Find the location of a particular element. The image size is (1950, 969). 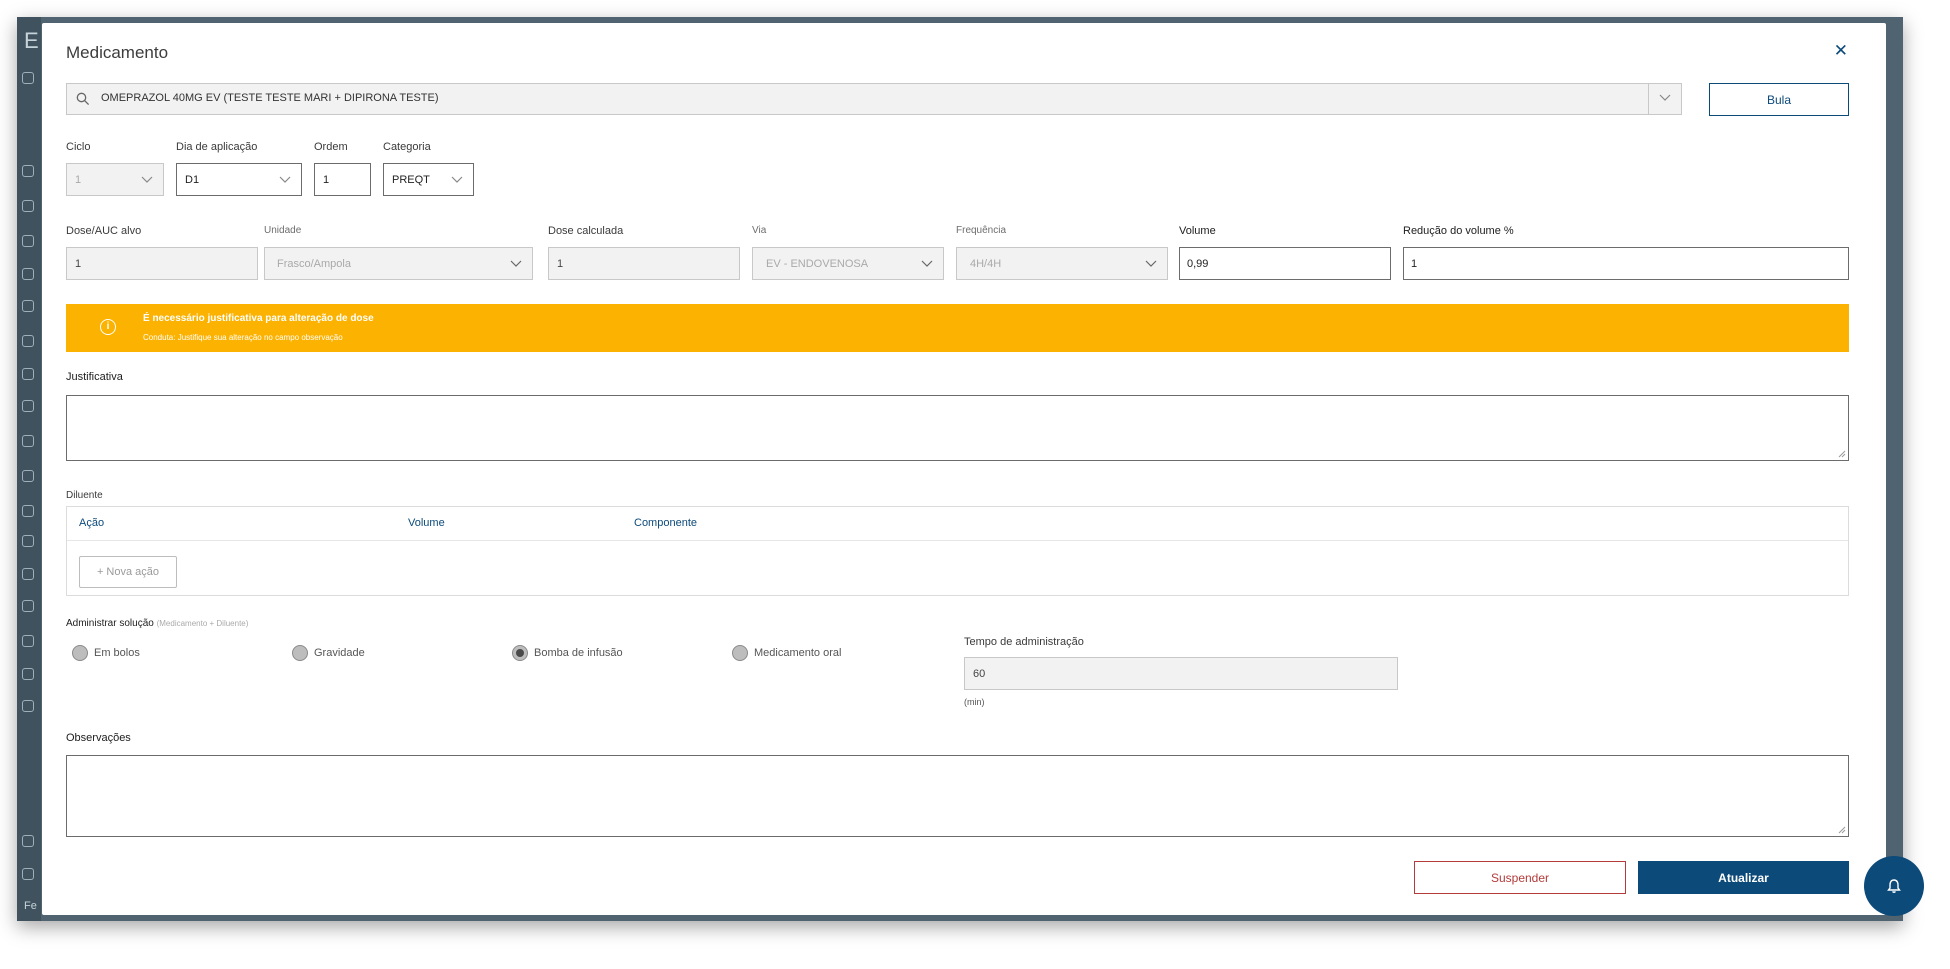

document-icon is located at coordinates (28, 406).